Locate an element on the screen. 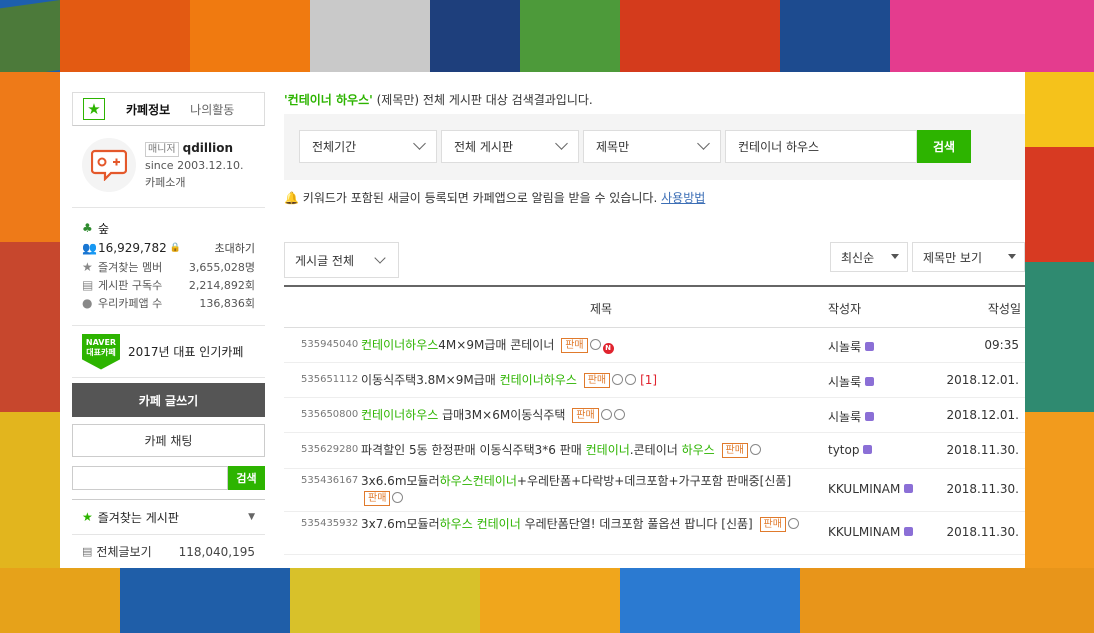 Image resolution: width=1094 pixels, height=633 pixels. naver-badge-top: NAVER is located at coordinates (101, 342).